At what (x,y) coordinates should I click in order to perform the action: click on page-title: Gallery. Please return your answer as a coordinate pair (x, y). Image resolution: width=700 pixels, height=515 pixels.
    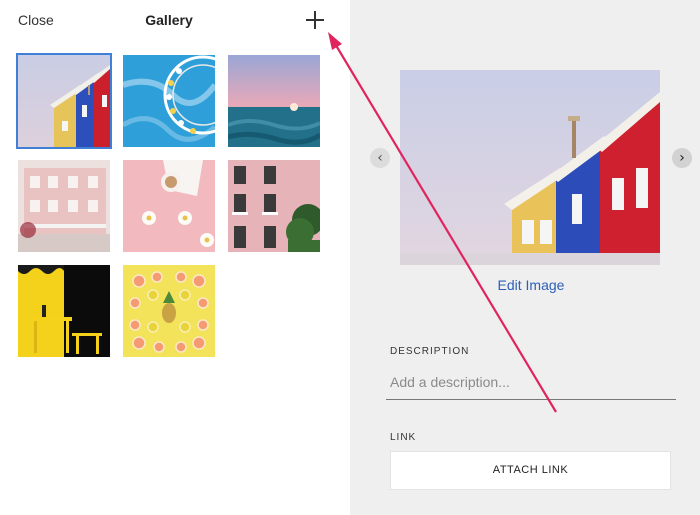
    Looking at the image, I should click on (169, 20).